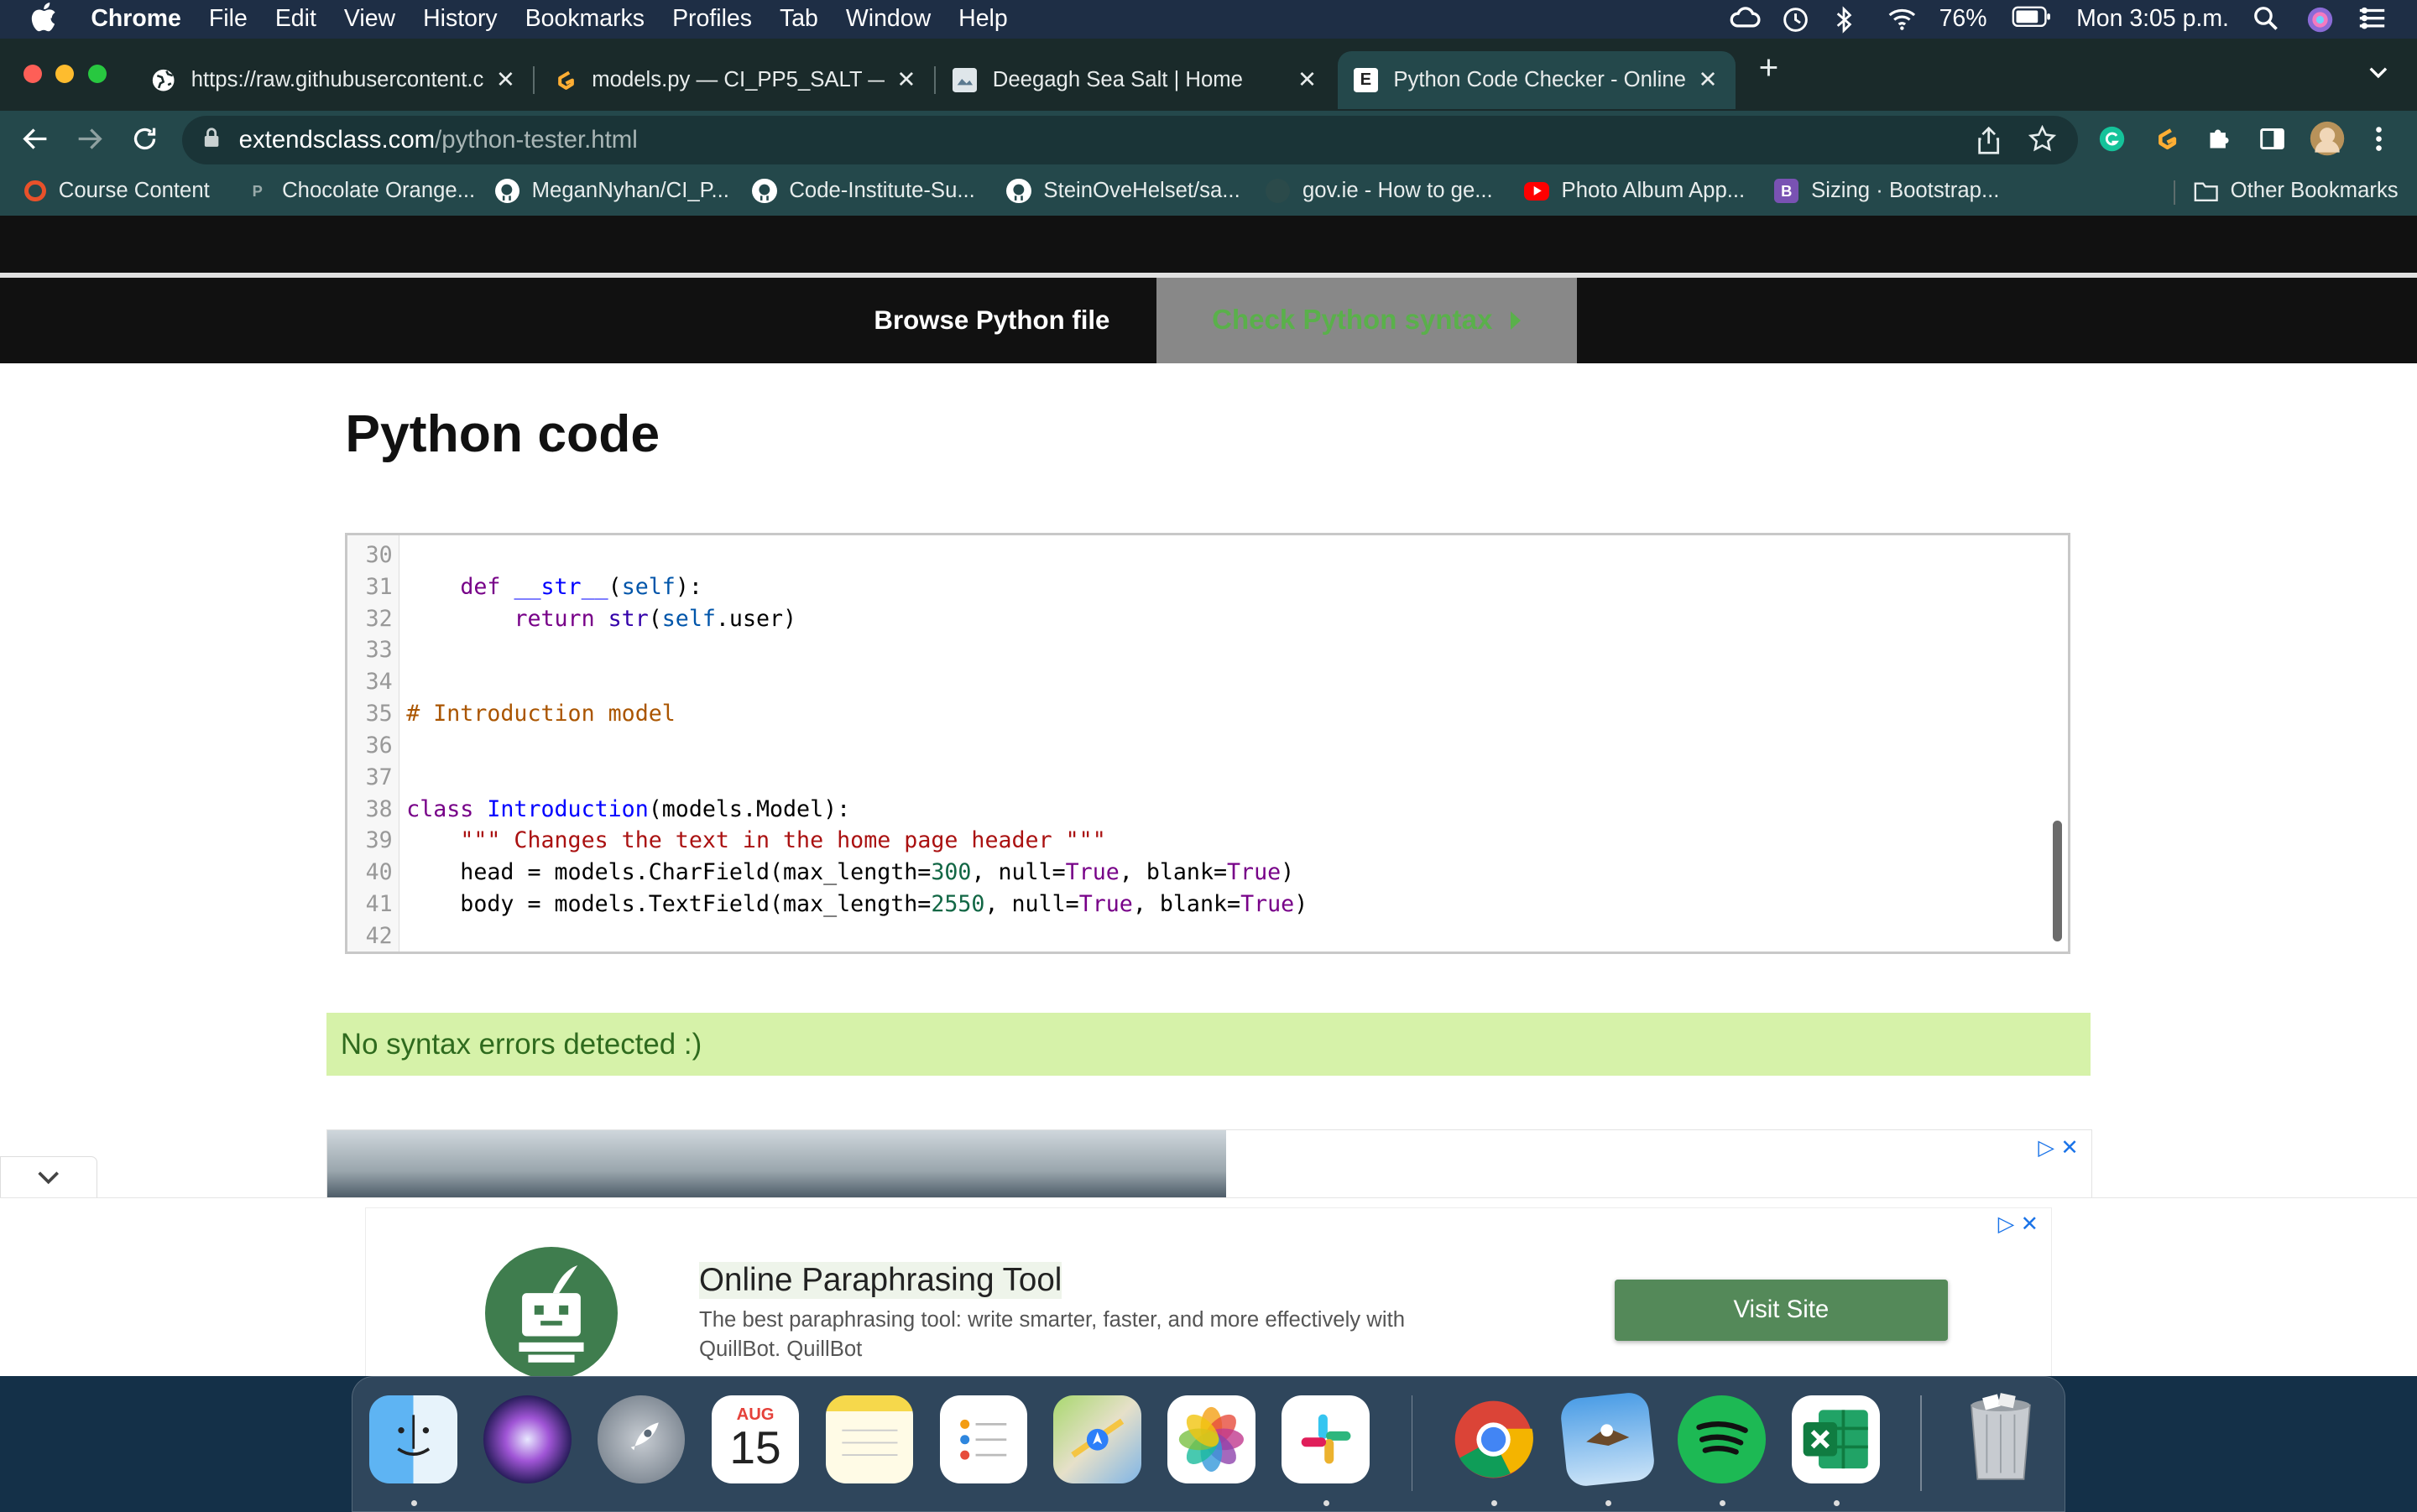 The image size is (2417, 1512). Describe the element at coordinates (799, 19) in the screenshot. I see `menu-tab: Tab` at that location.